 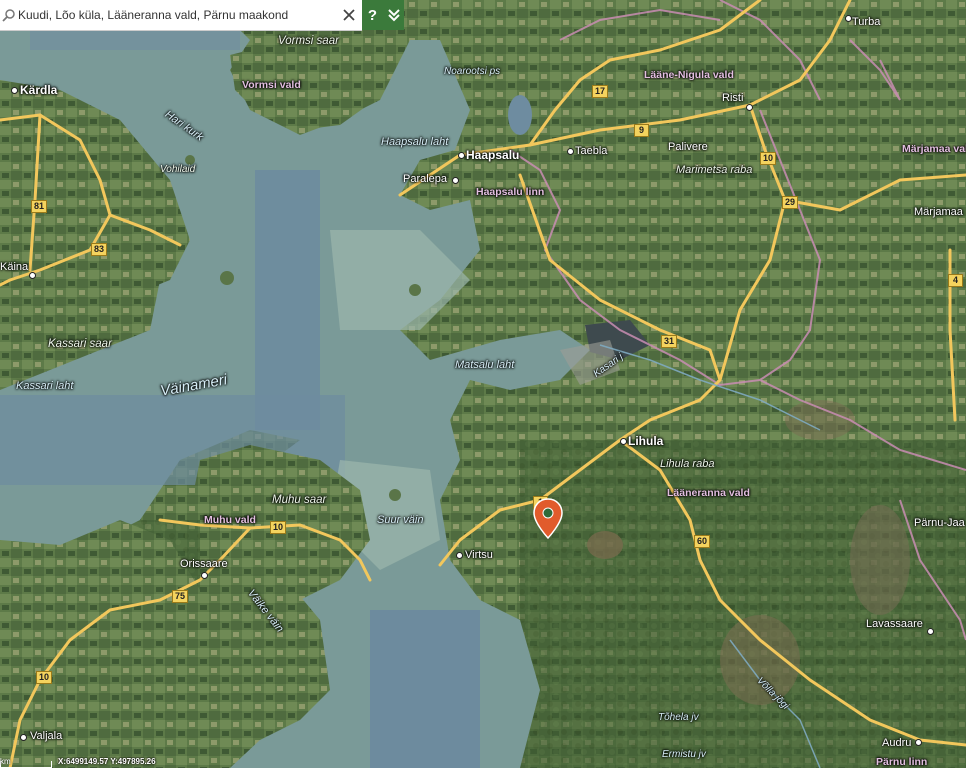 What do you see at coordinates (230, 520) in the screenshot?
I see `admin-muhu-vald: Muhu vald` at bounding box center [230, 520].